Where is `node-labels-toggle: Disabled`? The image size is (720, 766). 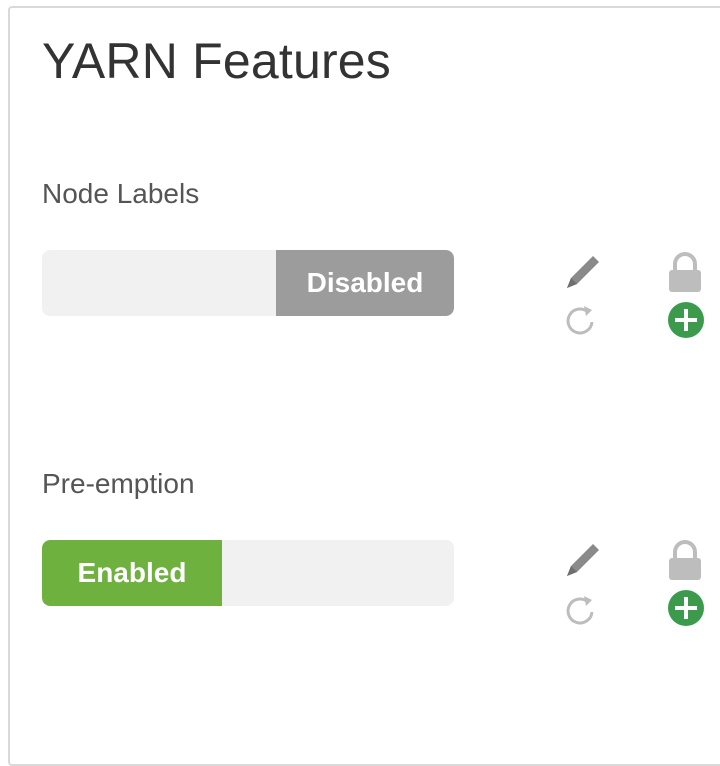 node-labels-toggle: Disabled is located at coordinates (248, 283).